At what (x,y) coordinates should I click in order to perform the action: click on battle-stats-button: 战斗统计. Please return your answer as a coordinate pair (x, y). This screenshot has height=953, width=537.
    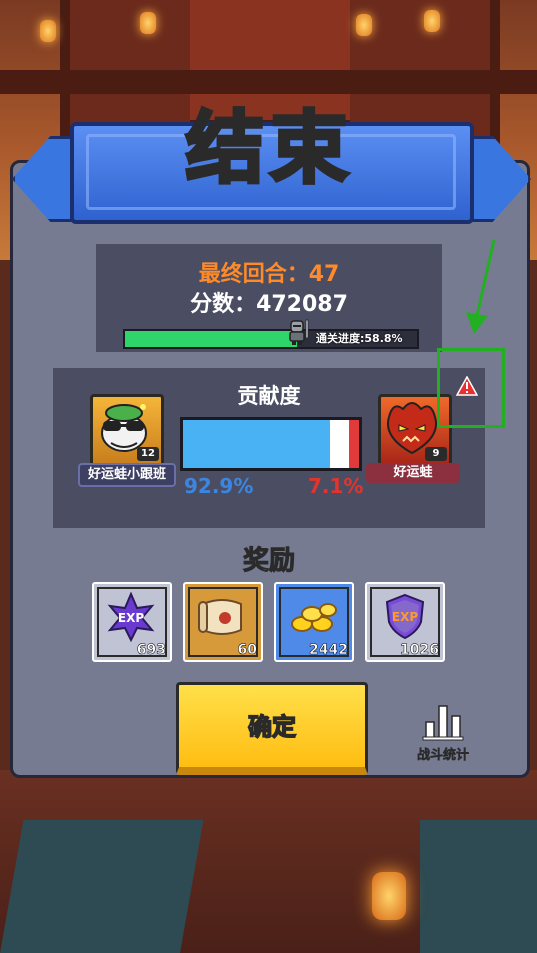
    Looking at the image, I should click on (443, 732).